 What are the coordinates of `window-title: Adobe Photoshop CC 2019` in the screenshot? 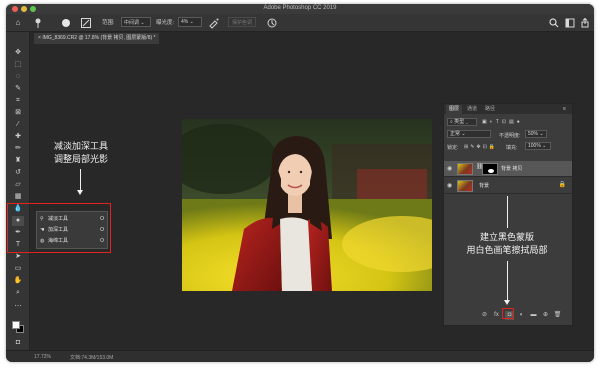 It's located at (300, 8).